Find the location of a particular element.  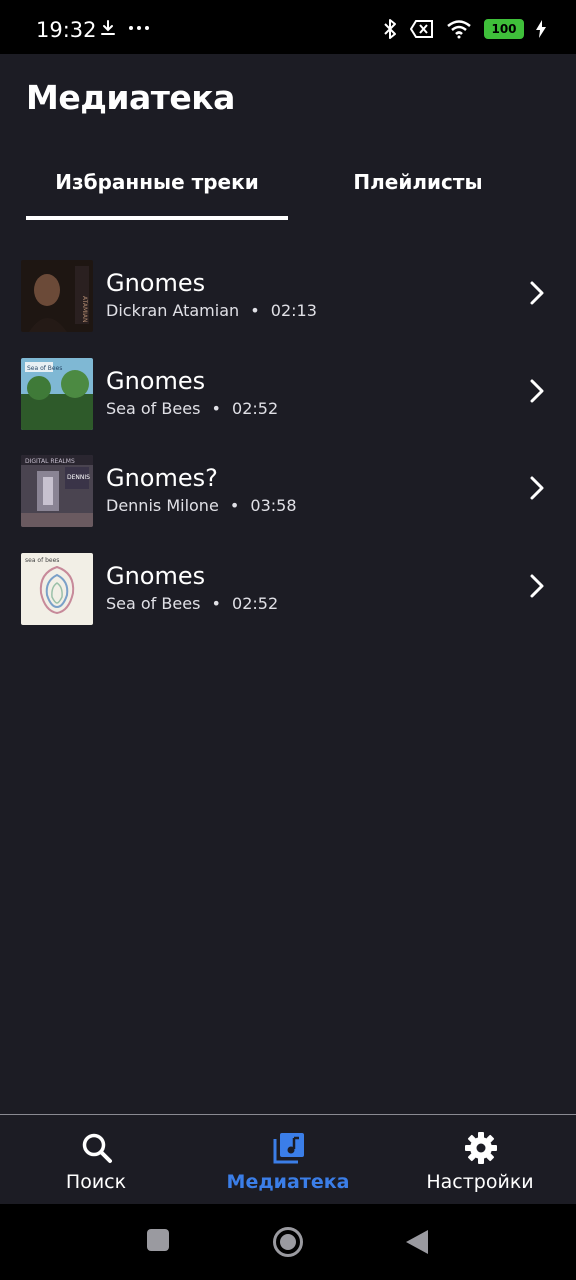

nav-library: Медиатека is located at coordinates (288, 1160).